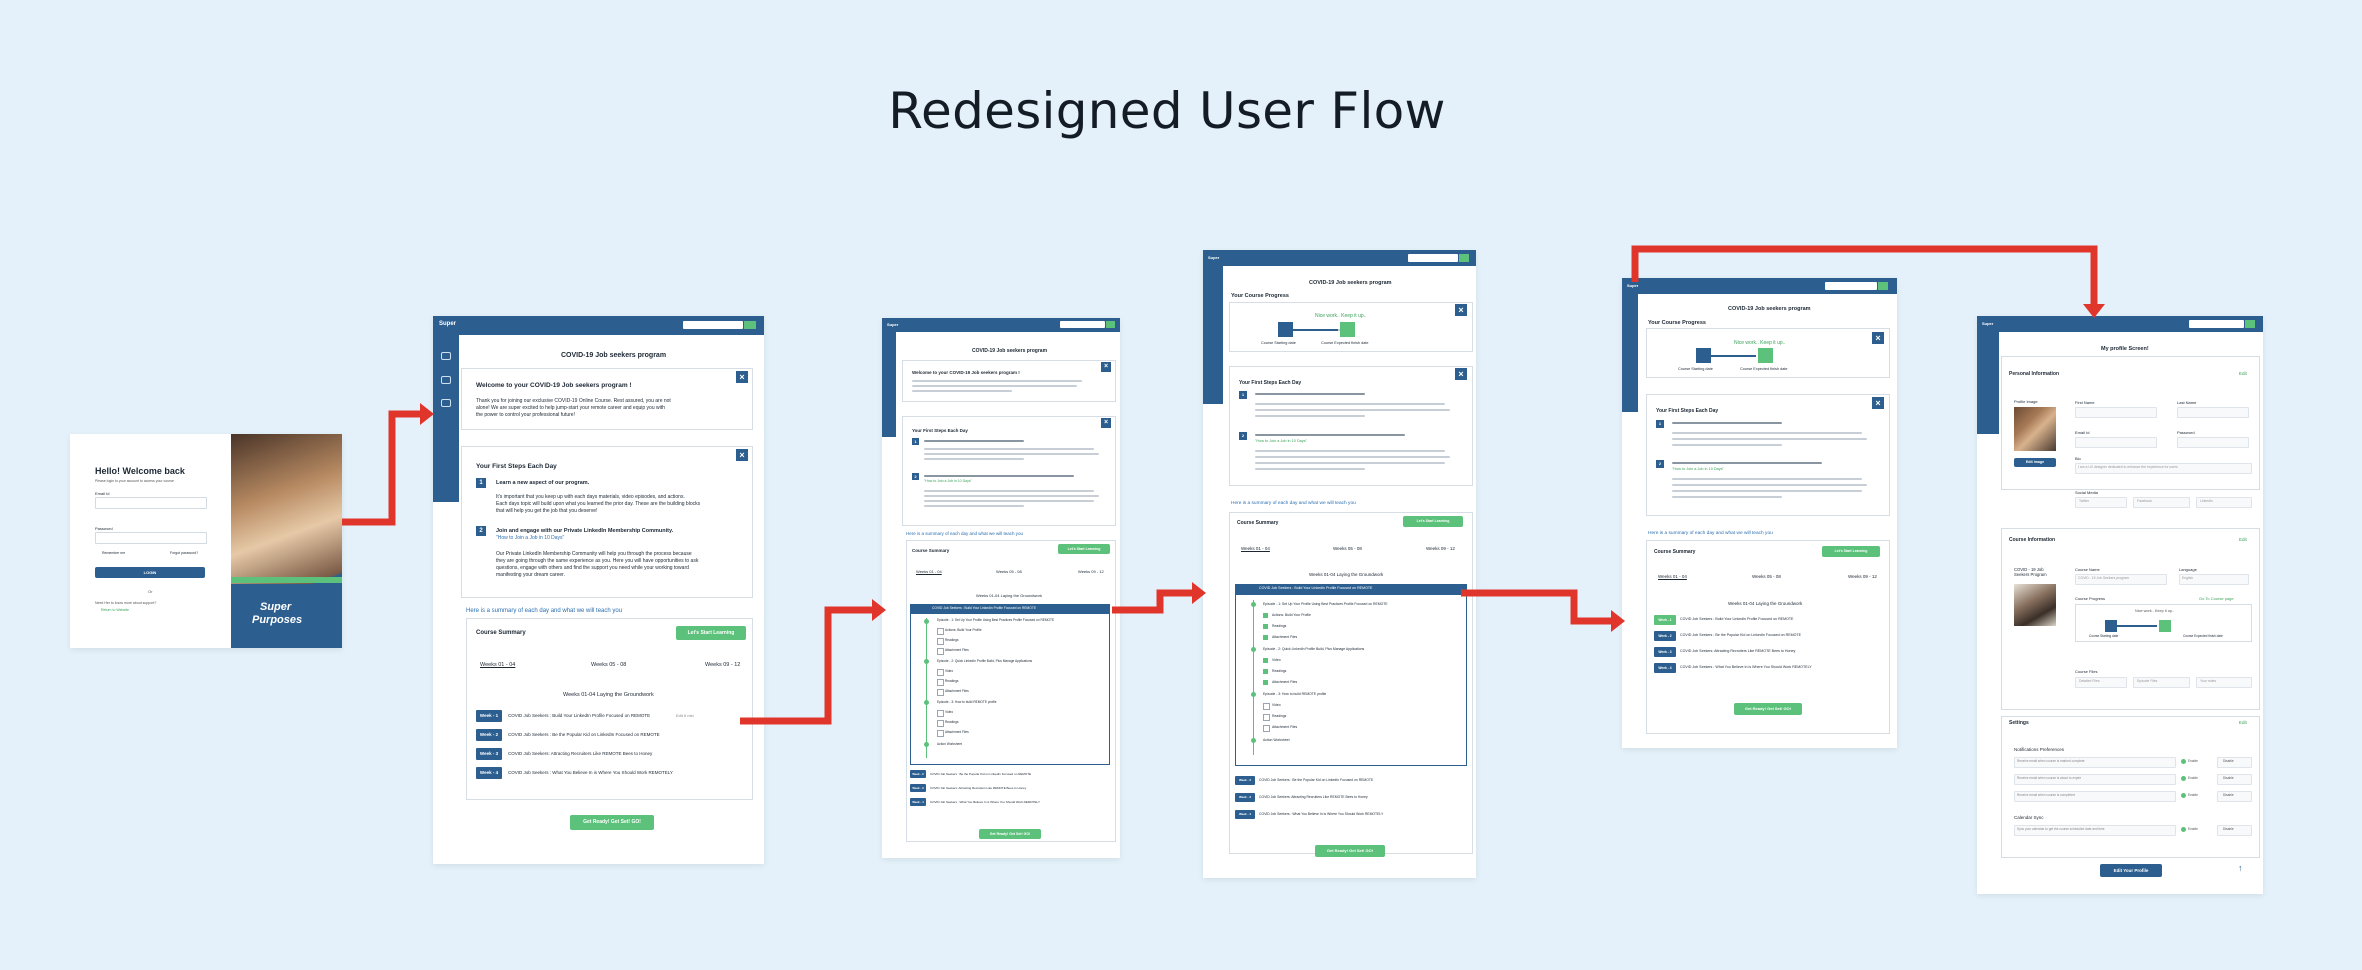 The width and height of the screenshot is (2362, 970). Describe the element at coordinates (2116, 412) in the screenshot. I see `first-name-field` at that location.